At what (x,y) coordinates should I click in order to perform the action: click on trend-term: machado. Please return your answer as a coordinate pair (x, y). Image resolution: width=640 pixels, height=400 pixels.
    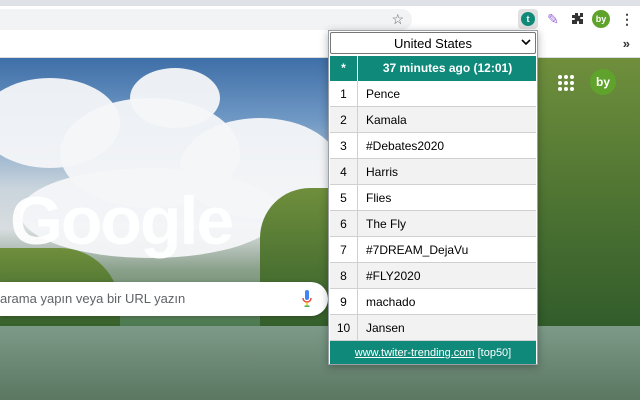
    Looking at the image, I should click on (390, 302).